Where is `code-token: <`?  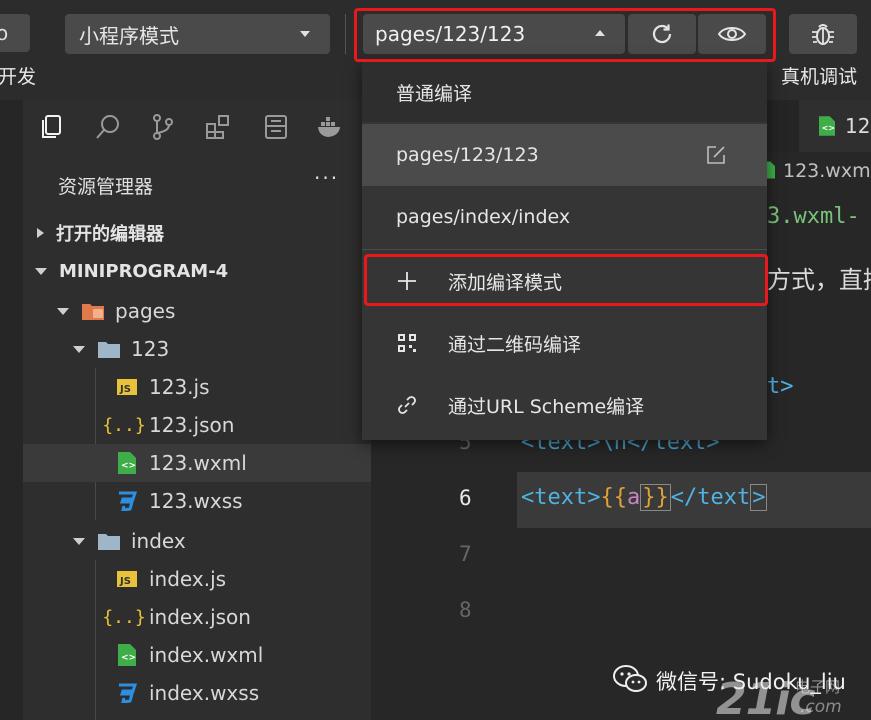
code-token: < is located at coordinates (677, 497).